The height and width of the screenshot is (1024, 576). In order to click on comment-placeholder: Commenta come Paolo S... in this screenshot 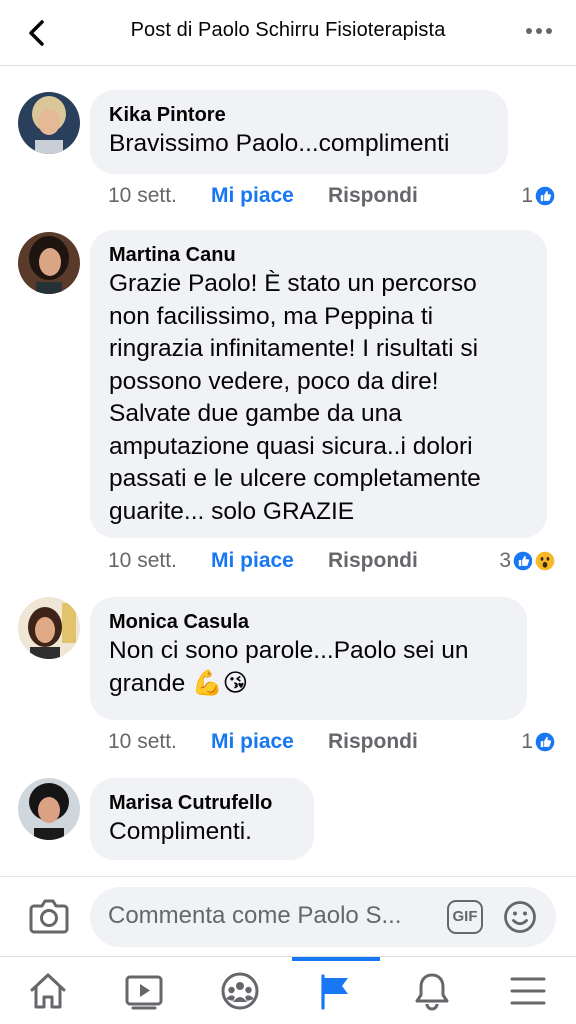, I will do `click(255, 915)`.